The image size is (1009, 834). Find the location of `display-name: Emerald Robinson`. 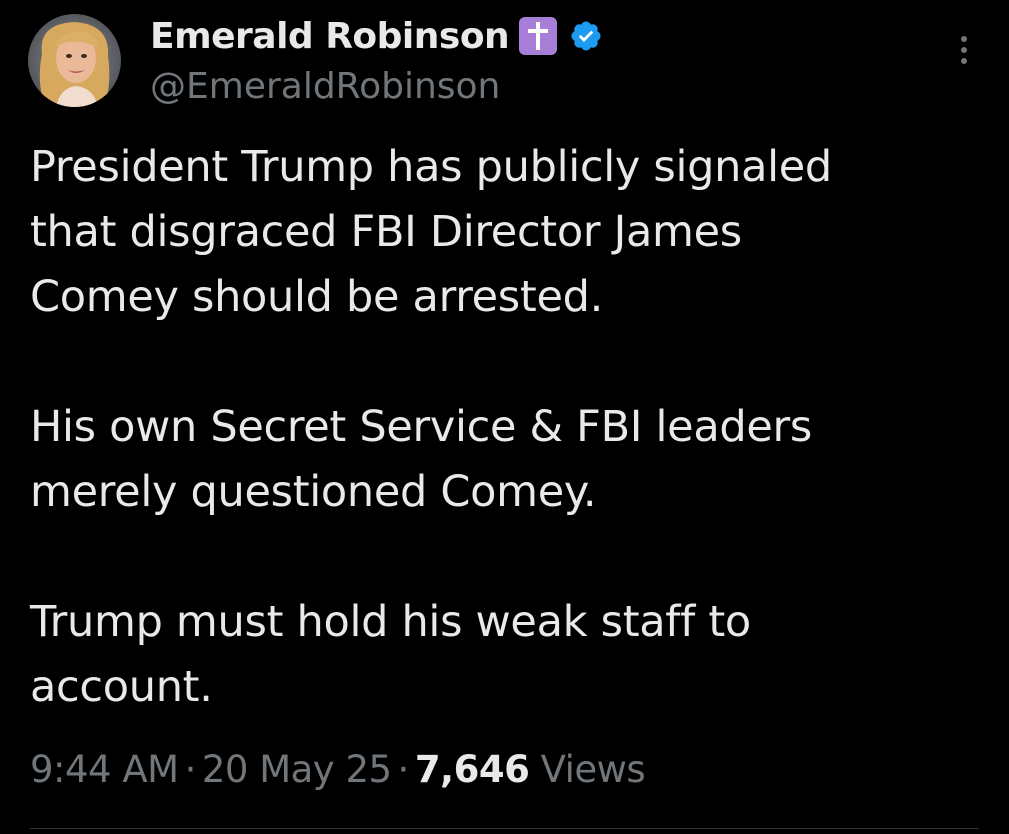

display-name: Emerald Robinson is located at coordinates (330, 36).